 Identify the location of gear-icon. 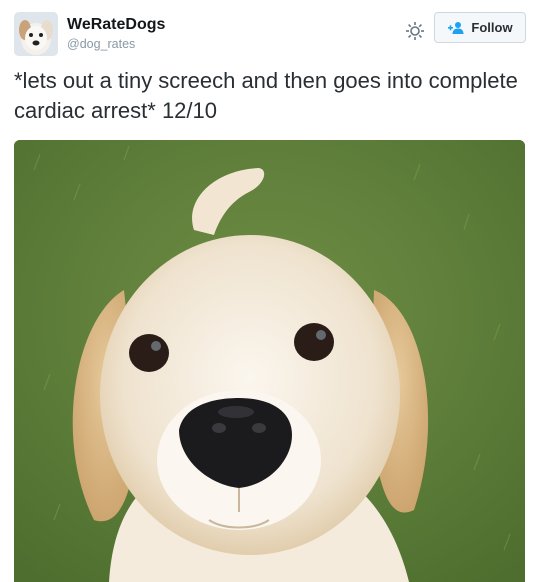
(415, 31).